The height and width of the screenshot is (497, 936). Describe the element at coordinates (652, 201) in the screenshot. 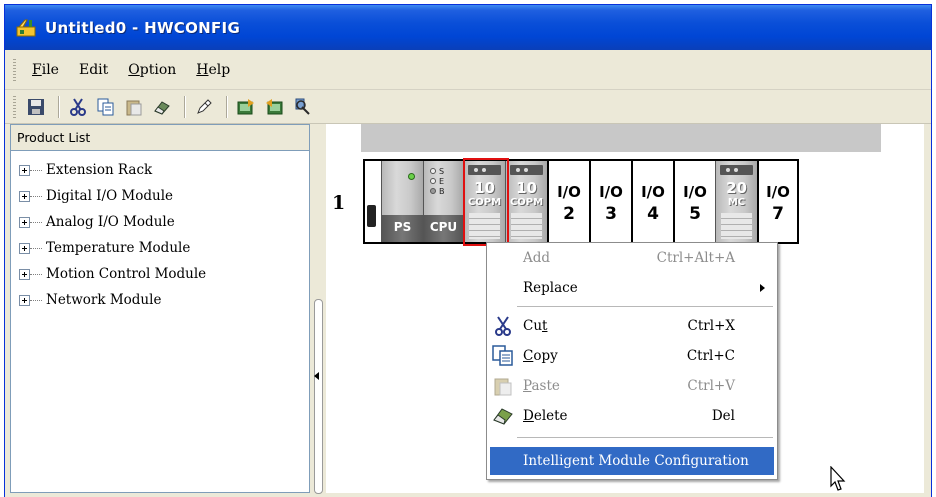

I see `io-slot-4: I/O 4` at that location.